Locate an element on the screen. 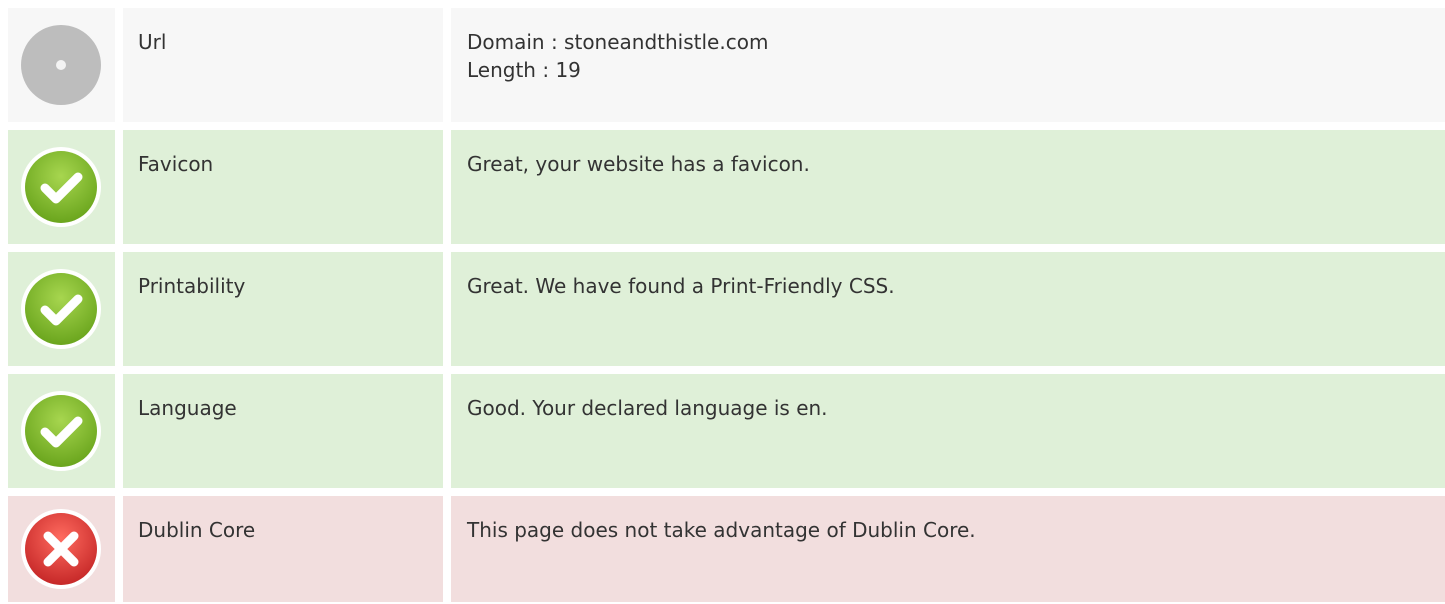 Image resolution: width=1445 pixels, height=604 pixels. neutral-circle-icon is located at coordinates (61, 65).